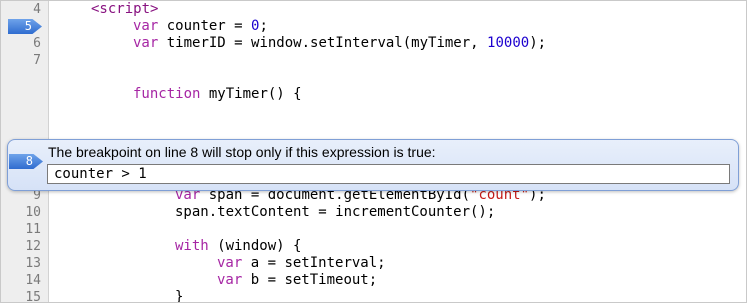 Image resolution: width=747 pixels, height=303 pixels. Describe the element at coordinates (21, 246) in the screenshot. I see `line-number: 12` at that location.